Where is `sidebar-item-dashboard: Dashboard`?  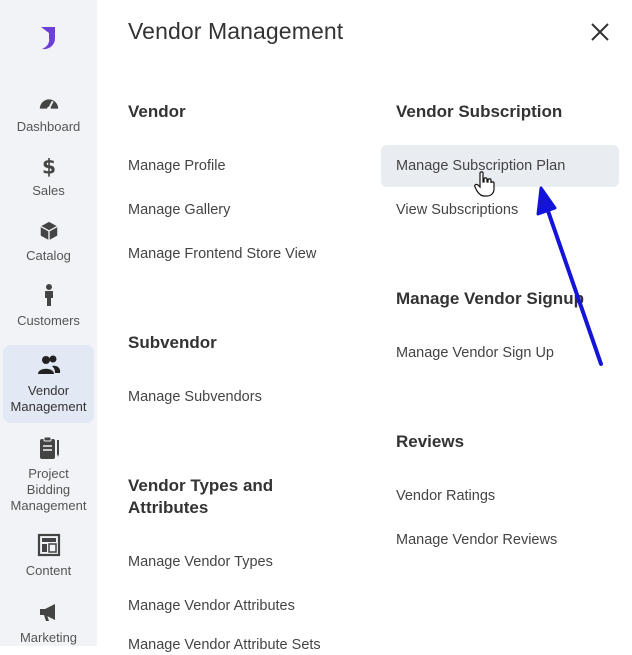 sidebar-item-dashboard: Dashboard is located at coordinates (48, 114).